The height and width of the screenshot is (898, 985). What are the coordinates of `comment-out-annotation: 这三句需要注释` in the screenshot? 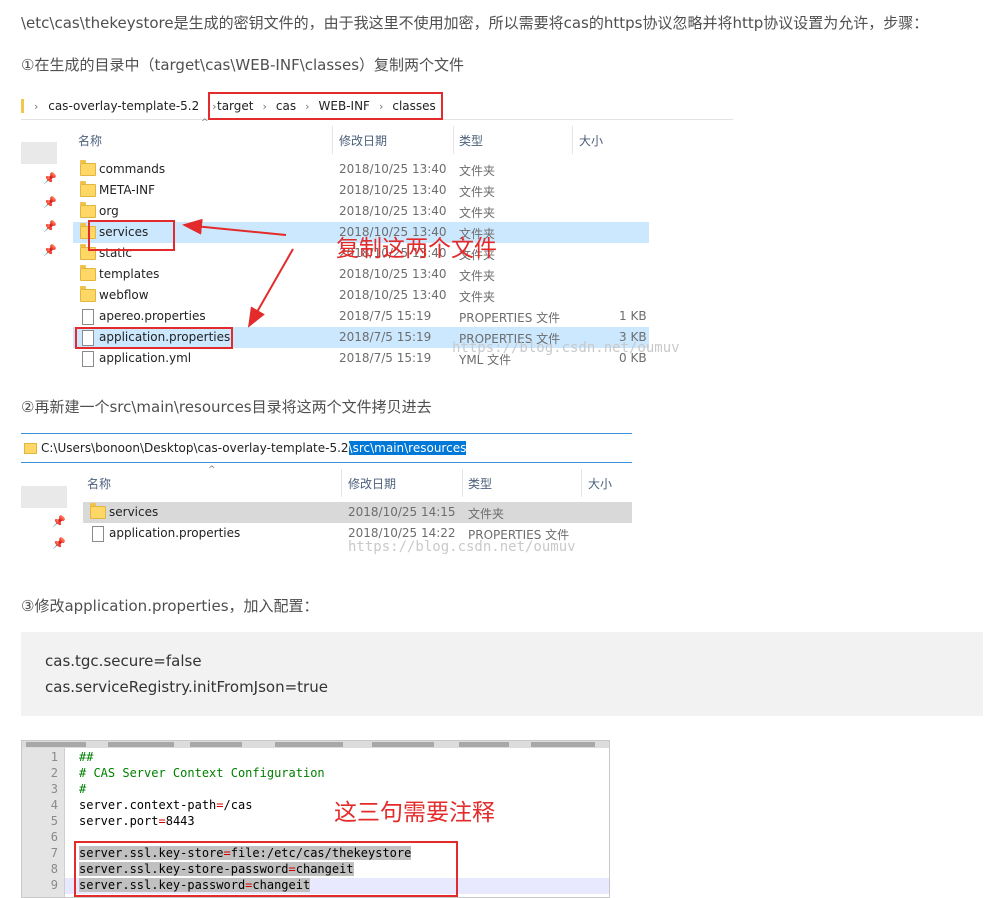 It's located at (414, 813).